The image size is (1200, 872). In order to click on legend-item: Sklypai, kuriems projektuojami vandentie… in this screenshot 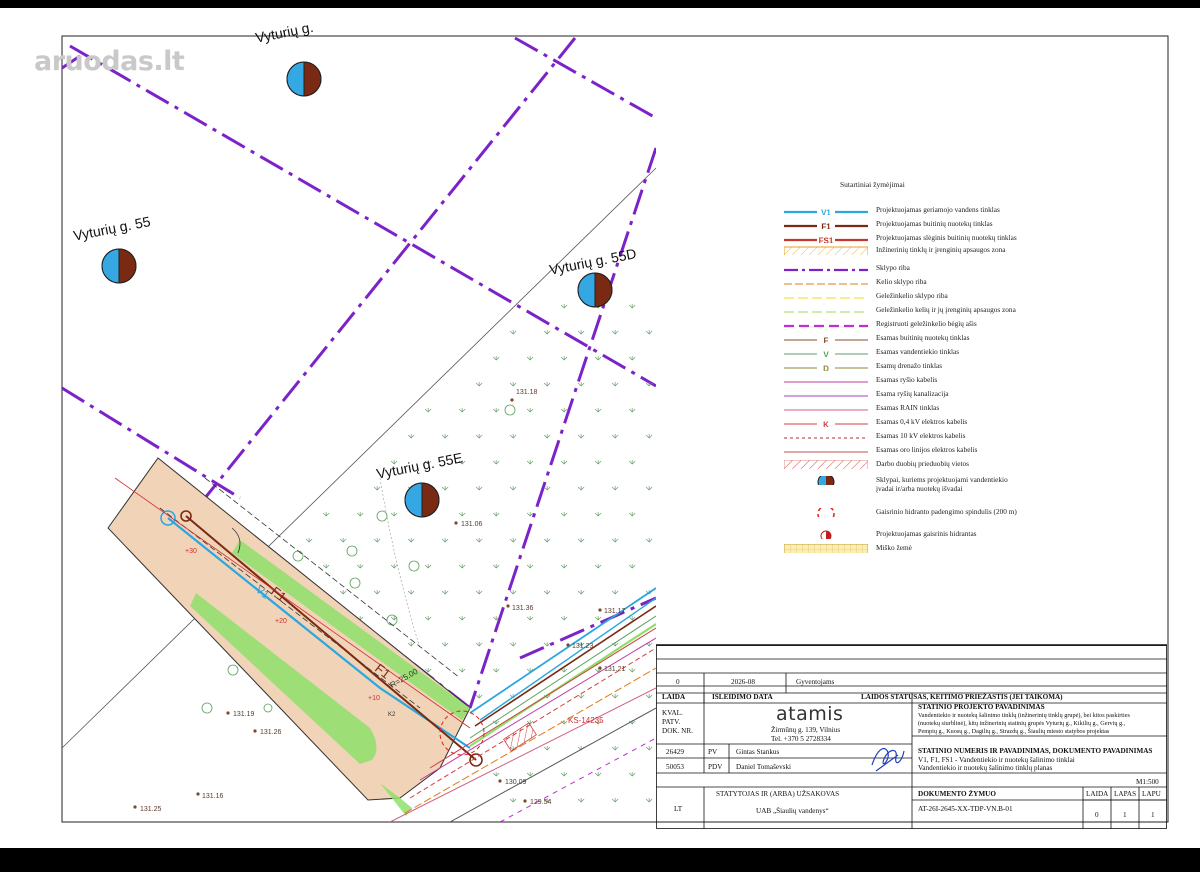, I will do `click(934, 483)`.